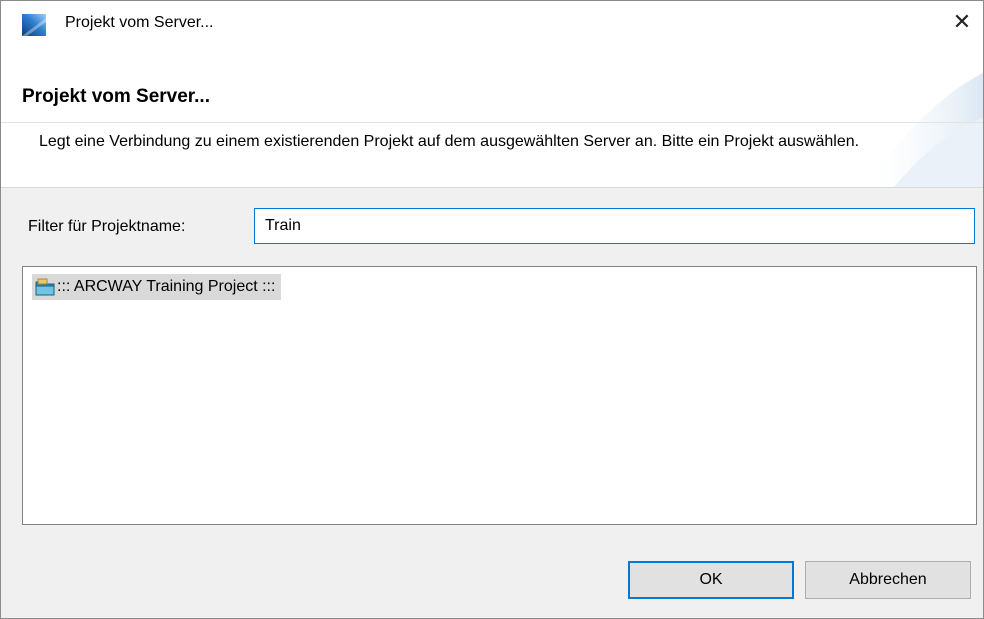  What do you see at coordinates (888, 580) in the screenshot?
I see `cancel-button: Abbrechen` at bounding box center [888, 580].